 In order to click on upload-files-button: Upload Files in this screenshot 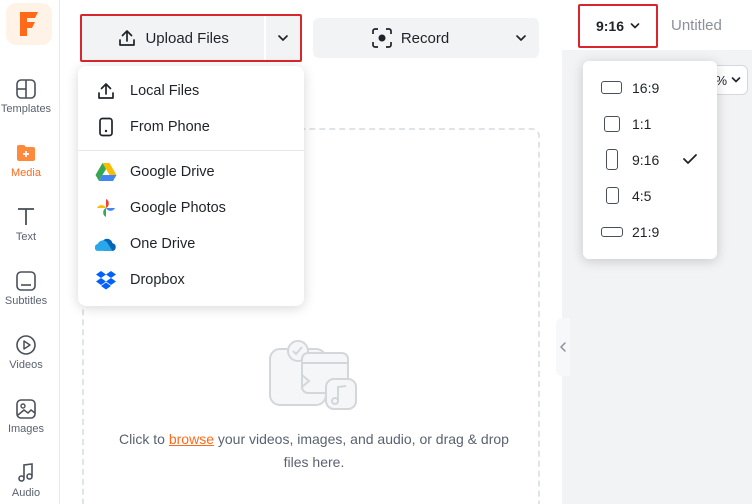, I will do `click(173, 38)`.